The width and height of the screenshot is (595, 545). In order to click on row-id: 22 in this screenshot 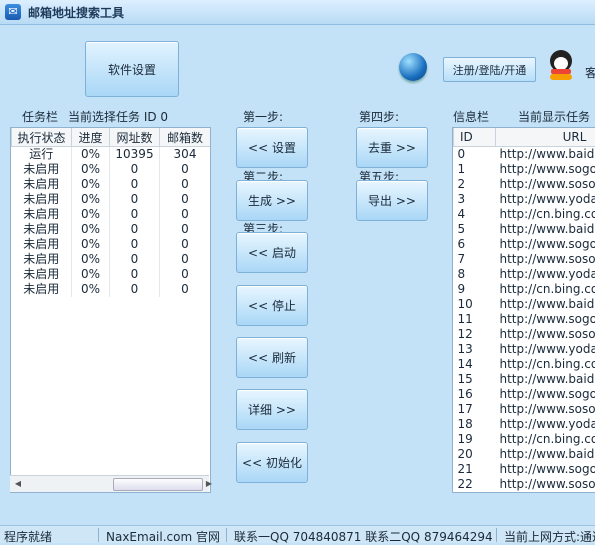, I will do `click(475, 484)`.